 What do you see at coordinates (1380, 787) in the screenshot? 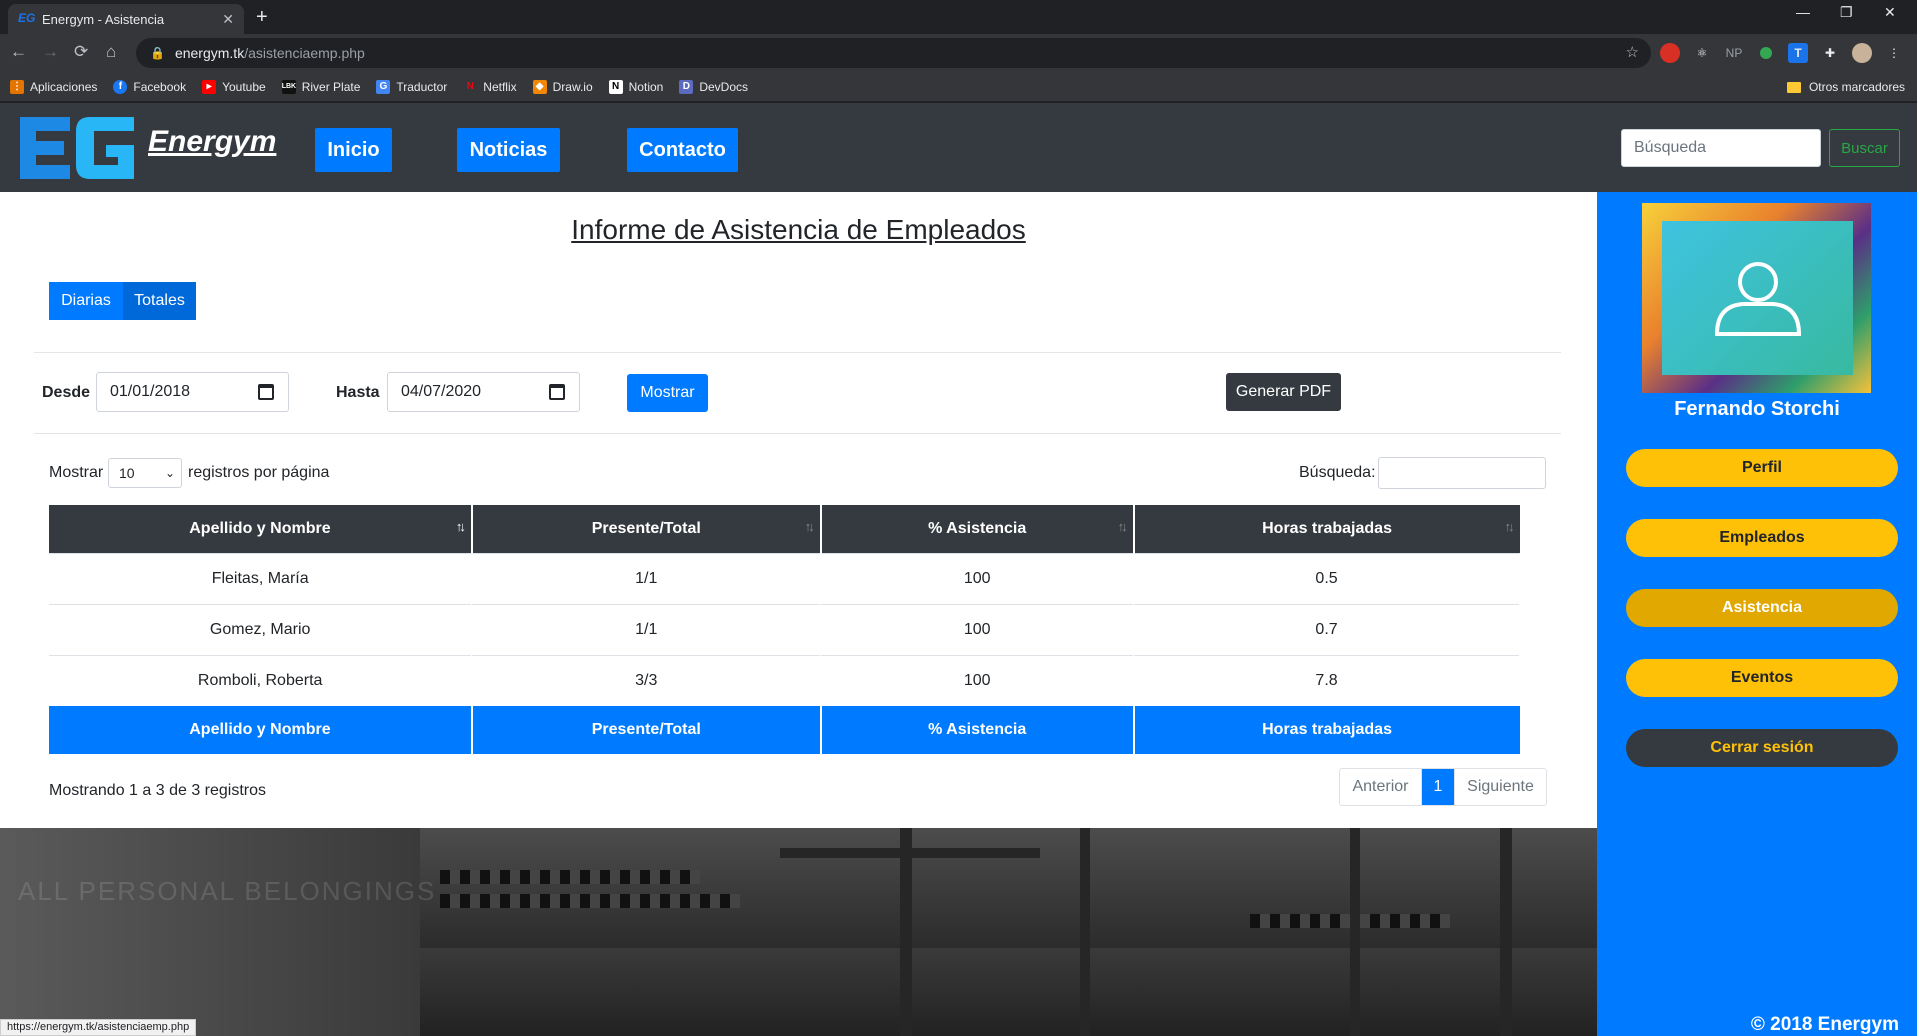
I see `pagination-previous: Anterior` at bounding box center [1380, 787].